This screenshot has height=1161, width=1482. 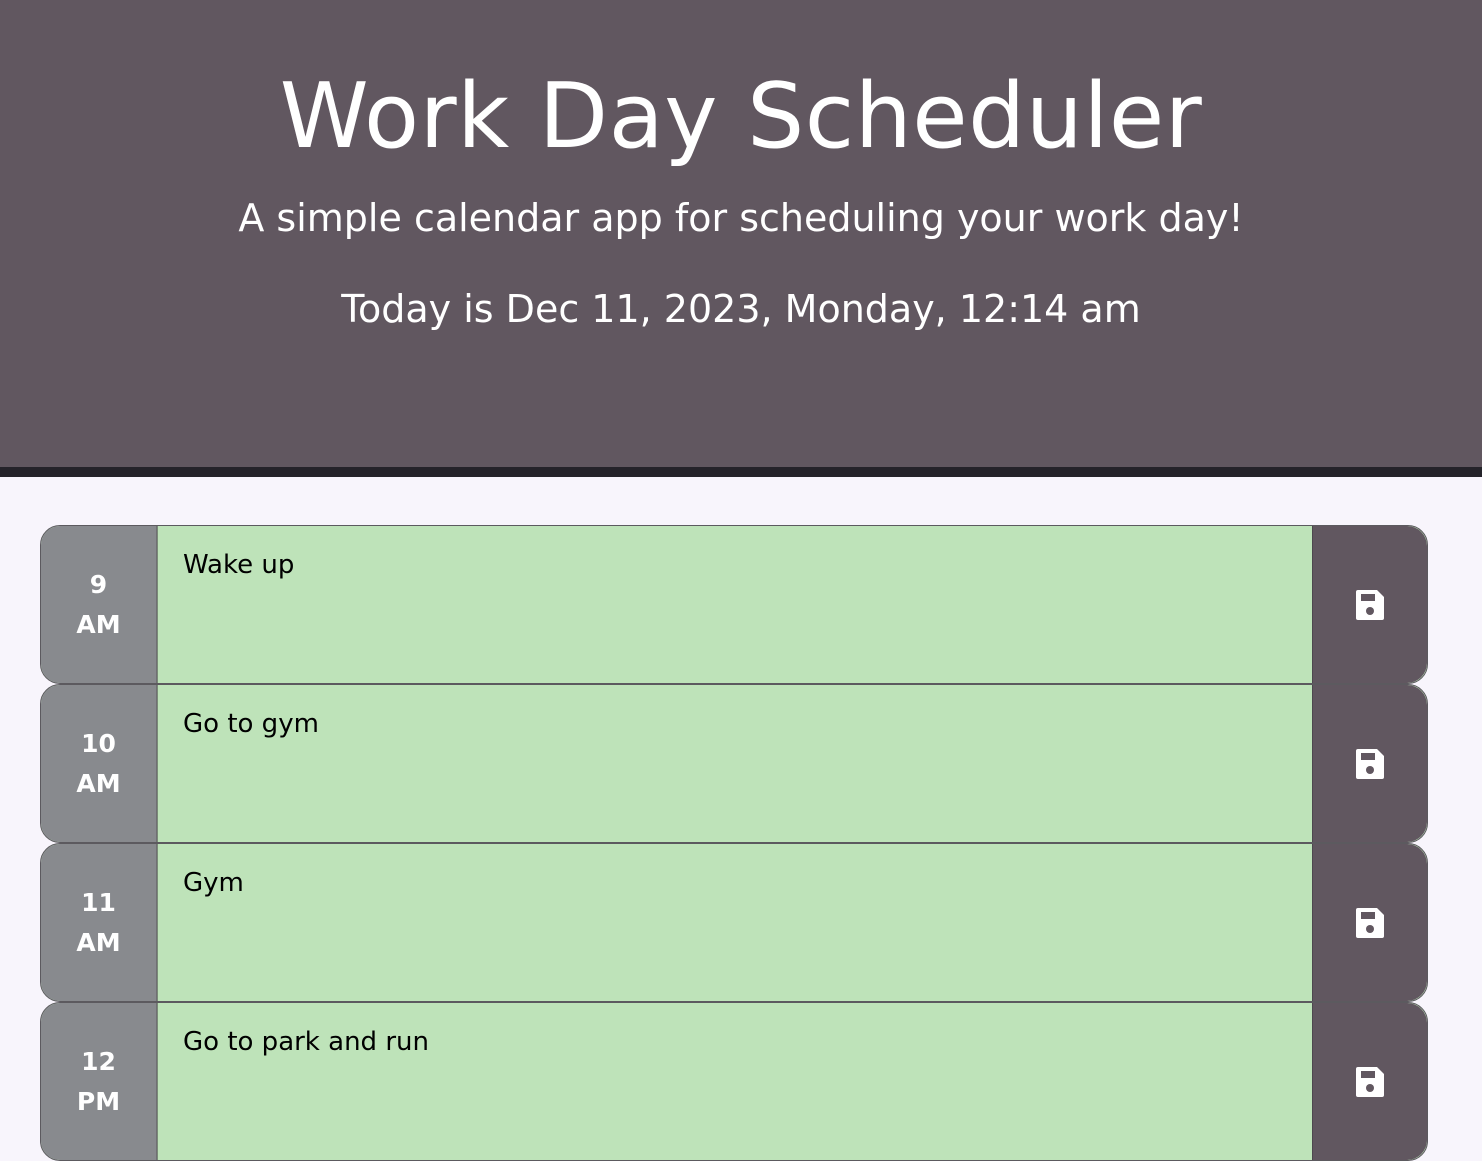 I want to click on hour-label: 11 AM, so click(x=99, y=922).